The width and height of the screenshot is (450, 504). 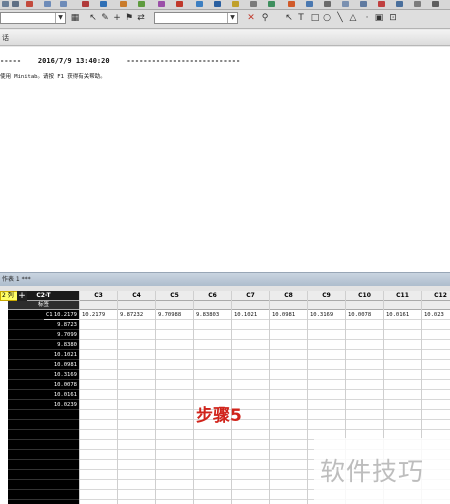 What do you see at coordinates (22, 296) in the screenshot?
I see `add-column-button: +` at bounding box center [22, 296].